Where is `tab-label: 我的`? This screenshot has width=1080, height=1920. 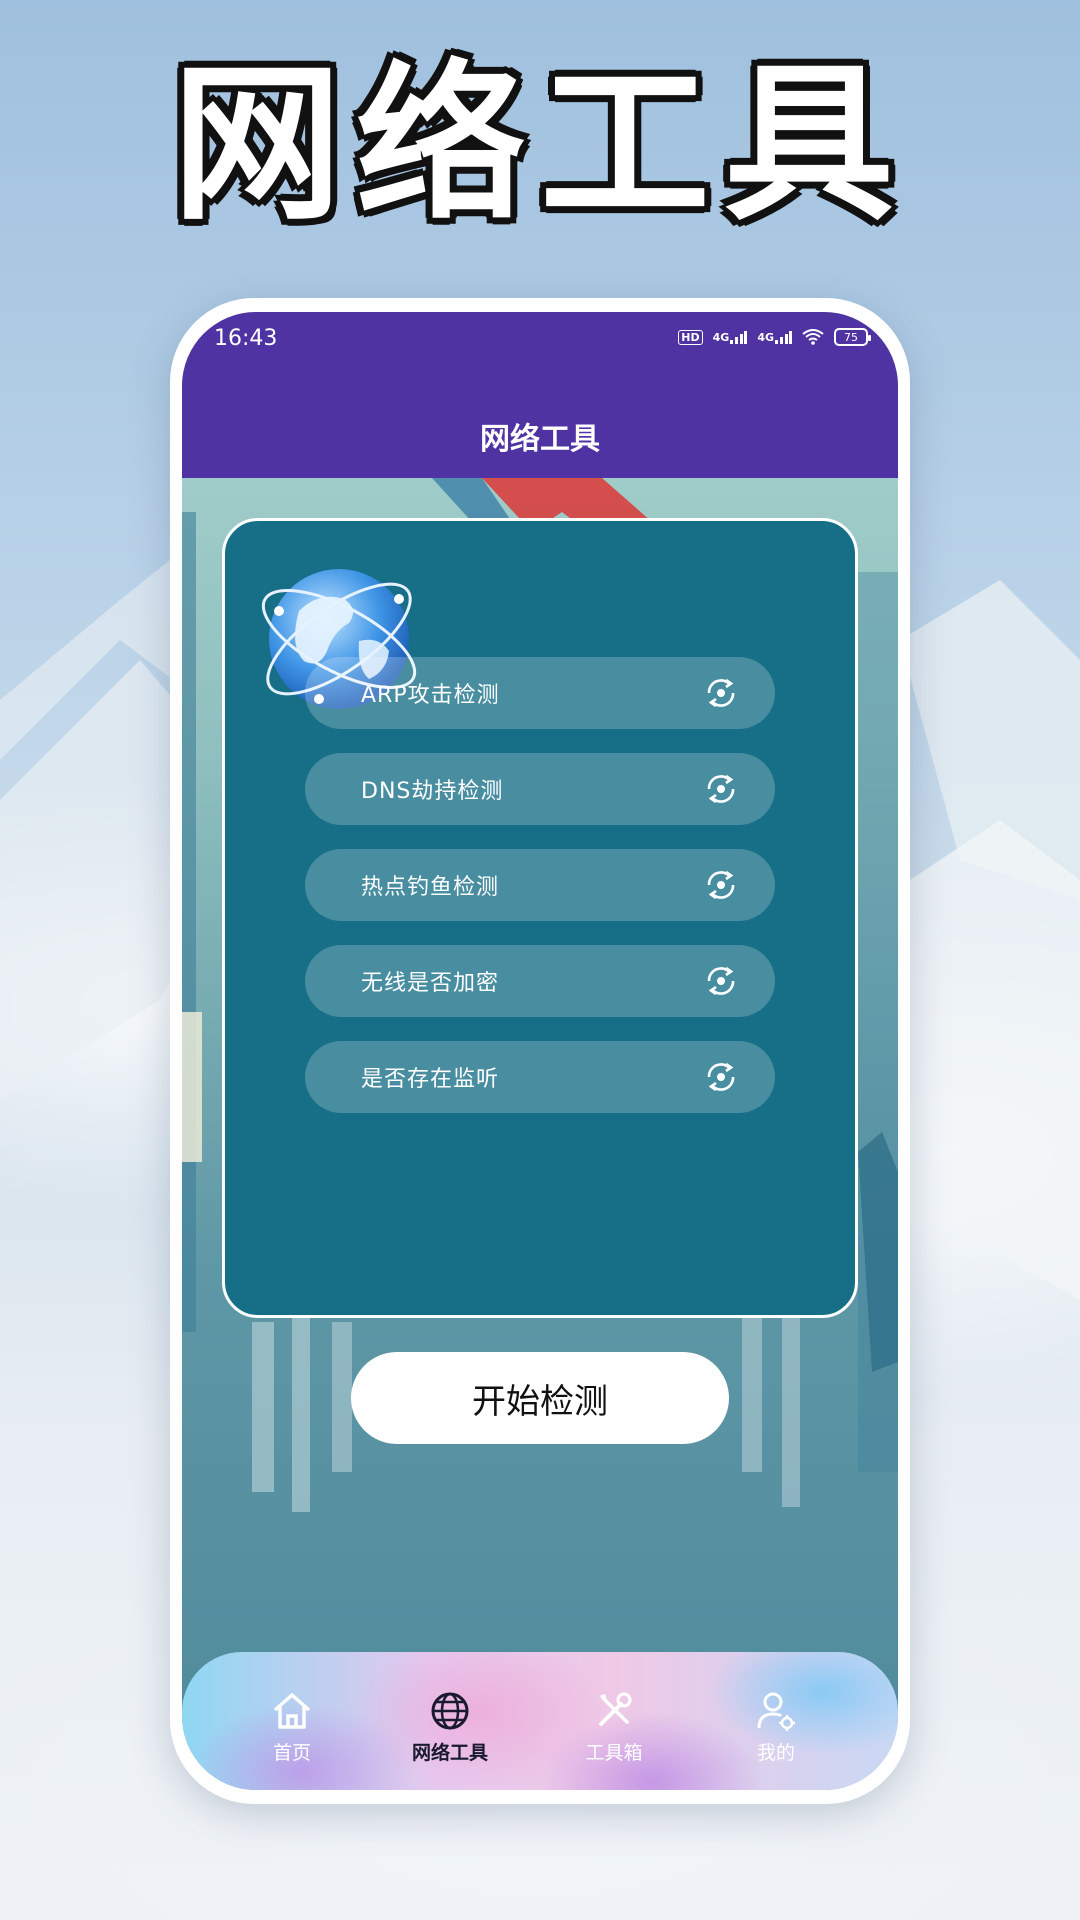 tab-label: 我的 is located at coordinates (775, 1753).